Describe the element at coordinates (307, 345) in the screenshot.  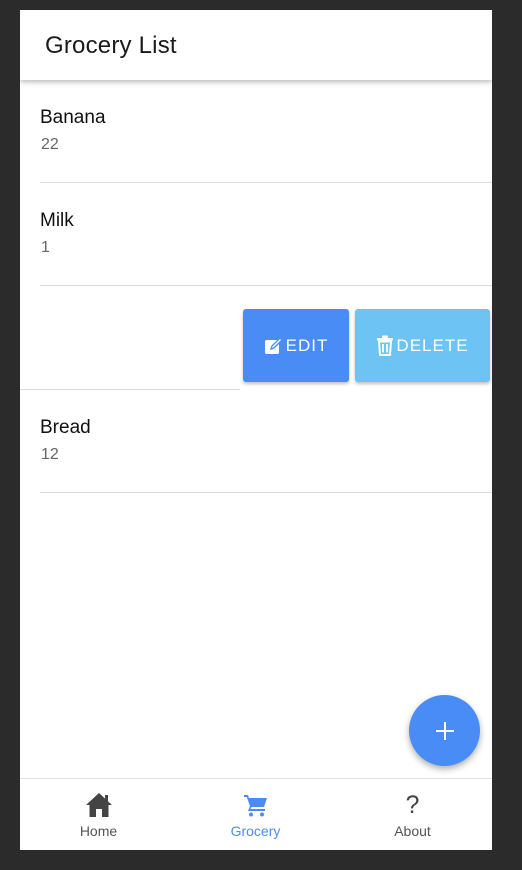
I see `edit-label: EDIT` at that location.